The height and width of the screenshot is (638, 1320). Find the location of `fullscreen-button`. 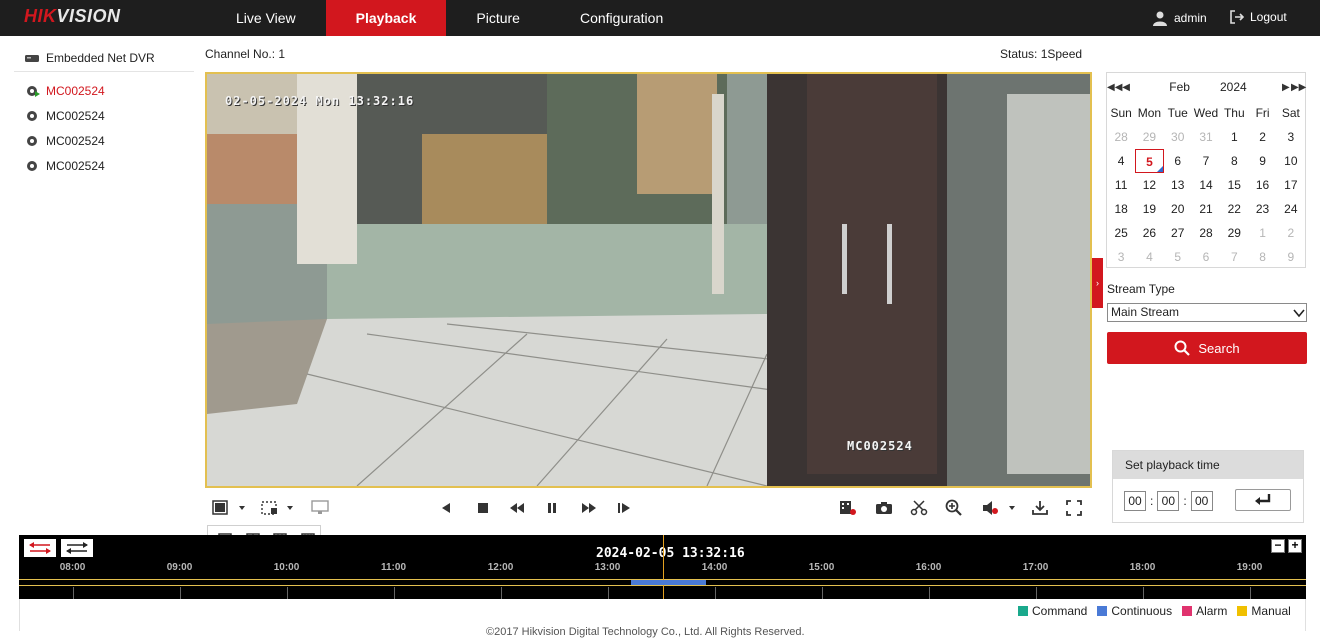

fullscreen-button is located at coordinates (1074, 508).